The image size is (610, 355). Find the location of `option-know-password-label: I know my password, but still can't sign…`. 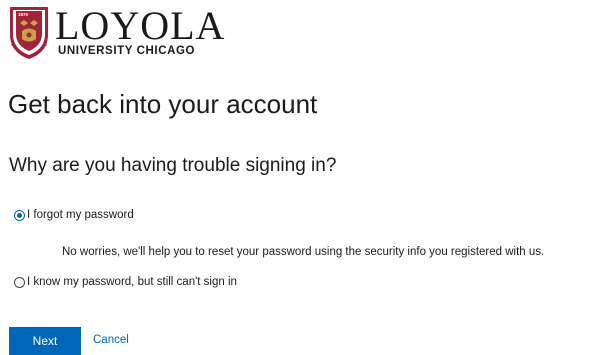

option-know-password-label: I know my password, but still can't sign… is located at coordinates (132, 282).